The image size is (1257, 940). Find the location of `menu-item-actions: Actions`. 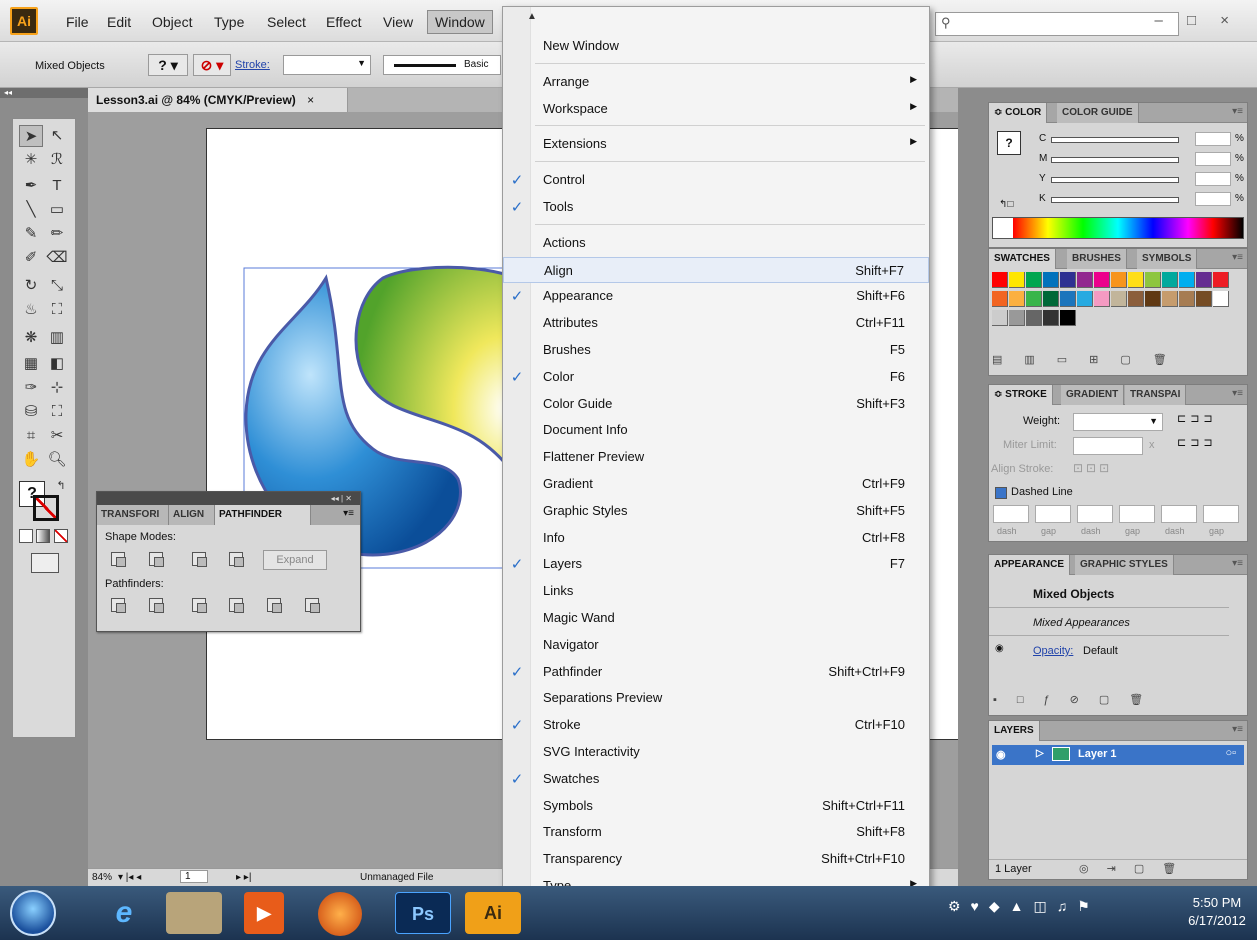

menu-item-actions: Actions is located at coordinates (716, 243).